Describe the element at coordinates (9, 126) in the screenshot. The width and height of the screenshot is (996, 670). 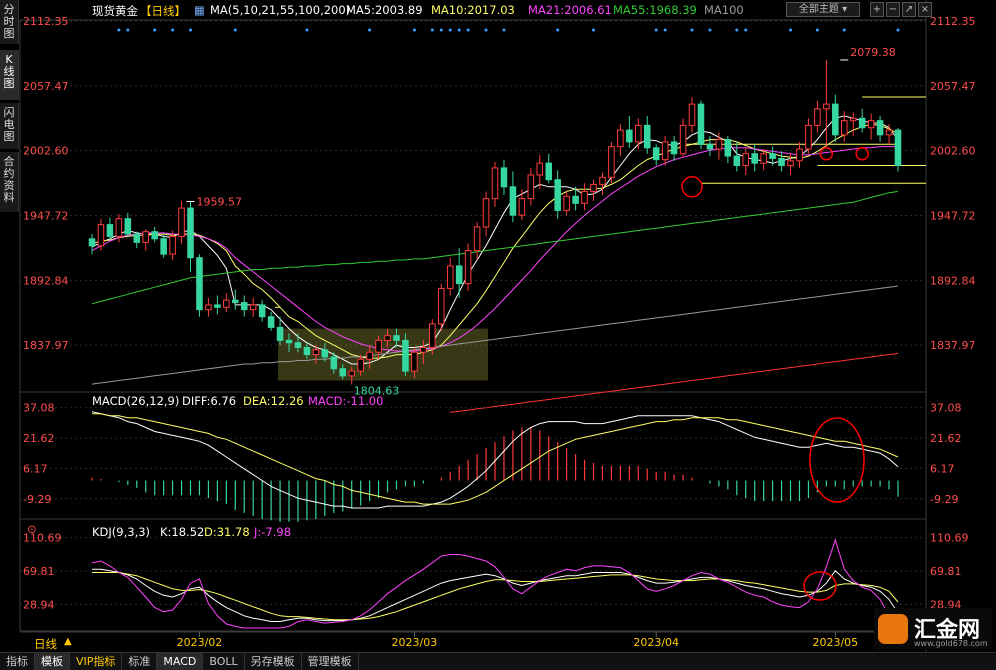
I see `sidebar-tab-flash: 闪电图` at that location.